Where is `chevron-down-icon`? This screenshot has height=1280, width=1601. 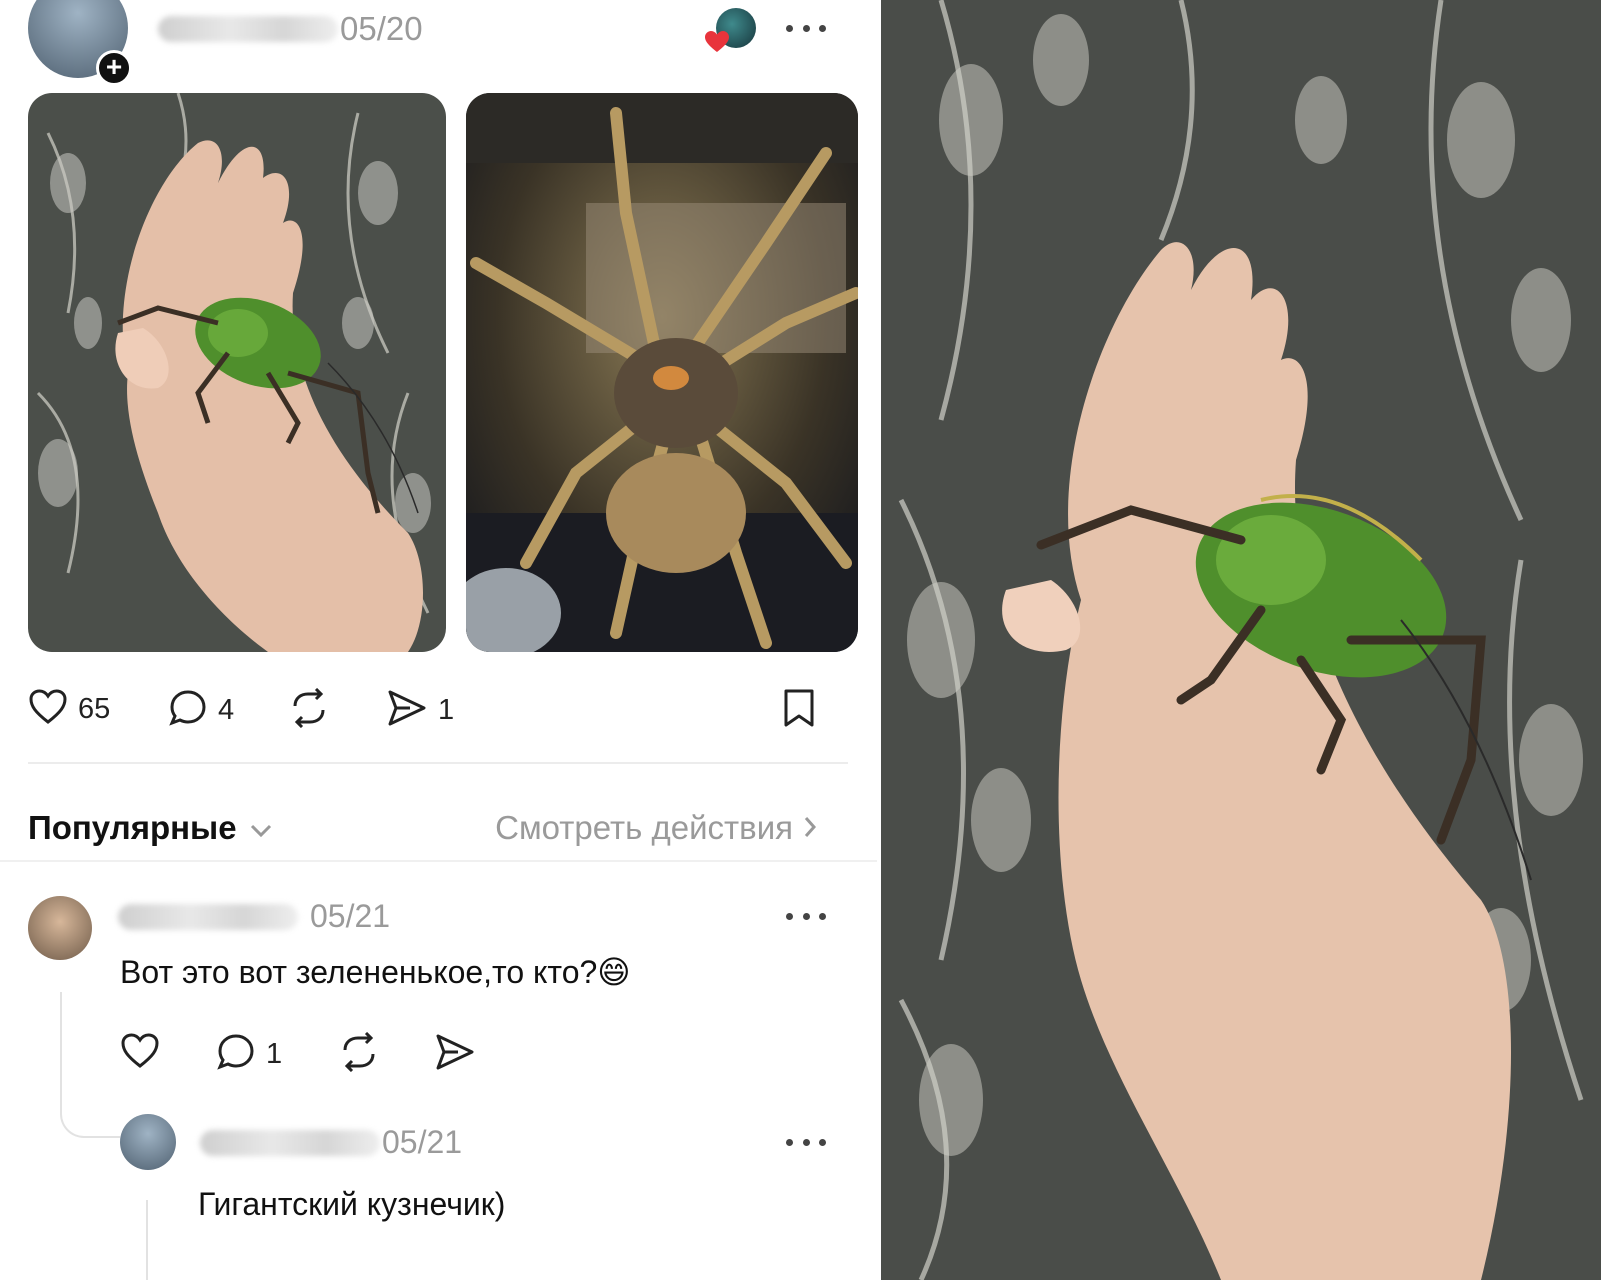
chevron-down-icon is located at coordinates (261, 828).